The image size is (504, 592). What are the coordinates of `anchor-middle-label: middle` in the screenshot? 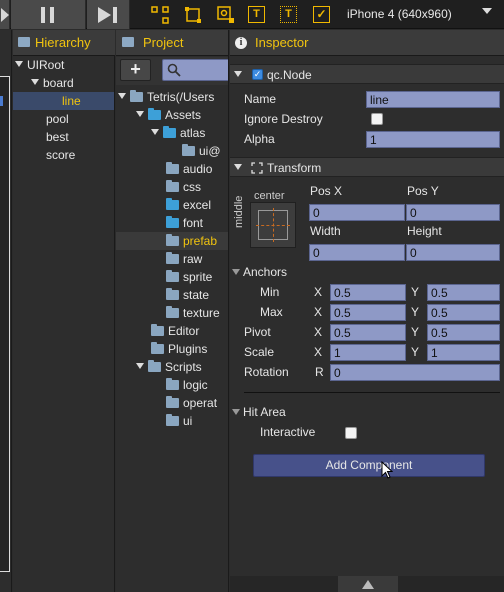 It's located at (239, 211).